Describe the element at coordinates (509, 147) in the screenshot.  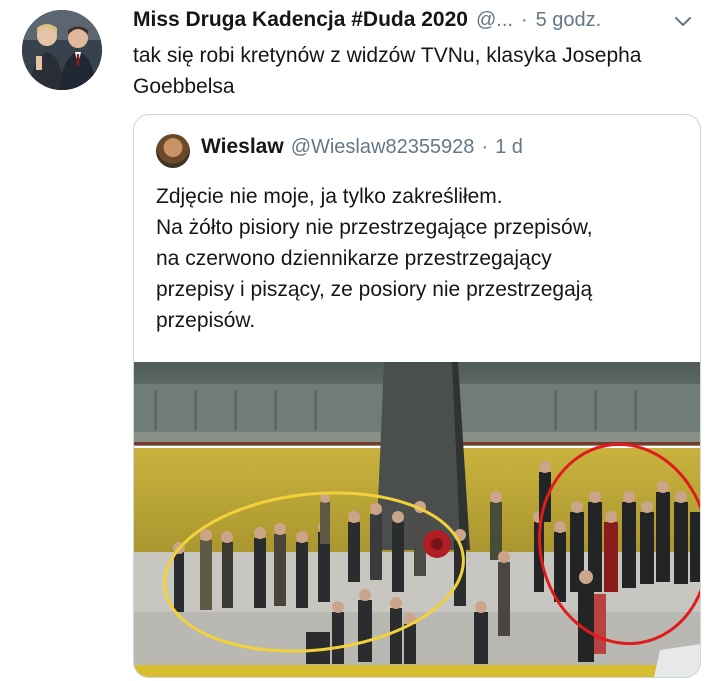
I see `quoted-tweet-time: 1 d` at that location.